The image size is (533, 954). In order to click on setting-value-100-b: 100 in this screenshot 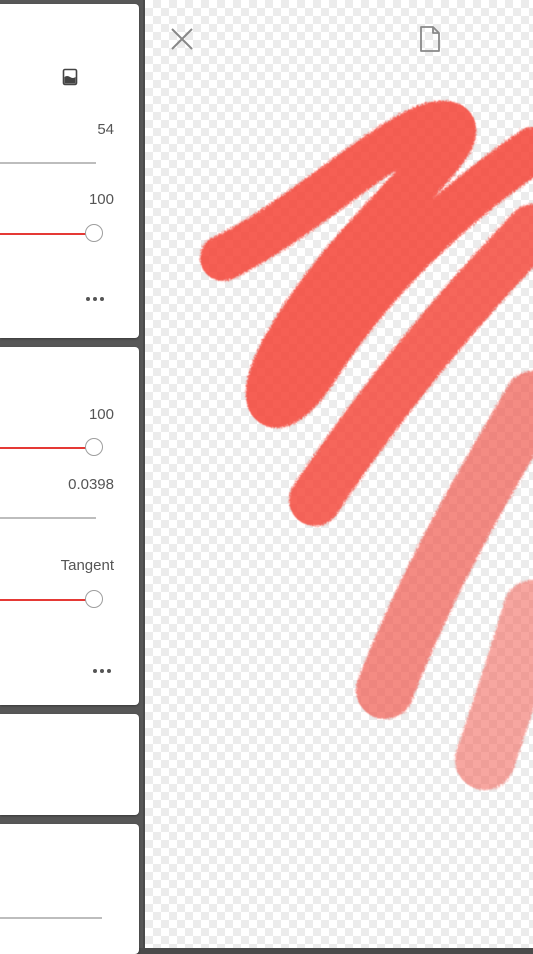, I will do `click(101, 414)`.